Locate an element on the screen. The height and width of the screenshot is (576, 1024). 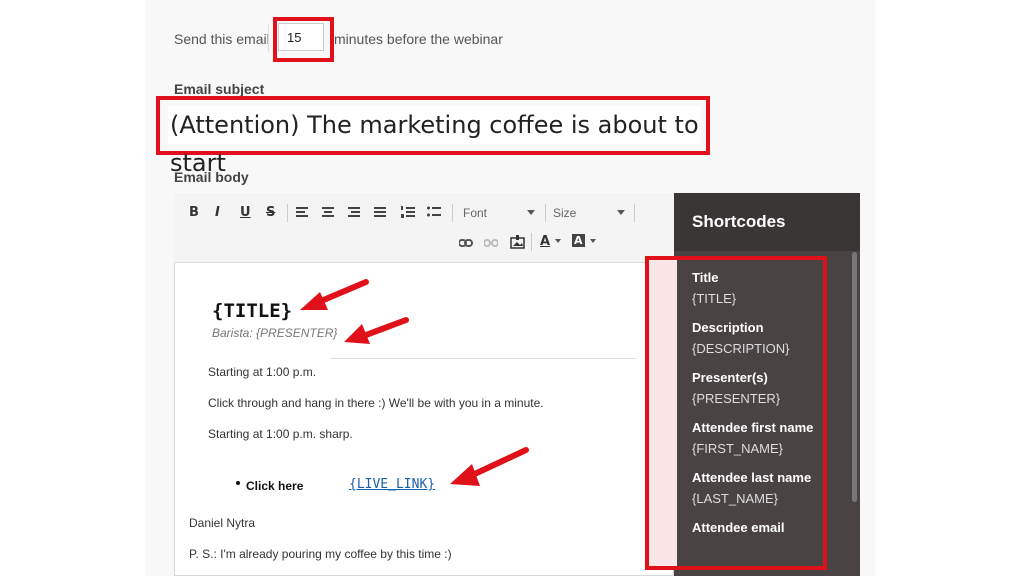
size-select: Size is located at coordinates (589, 213).